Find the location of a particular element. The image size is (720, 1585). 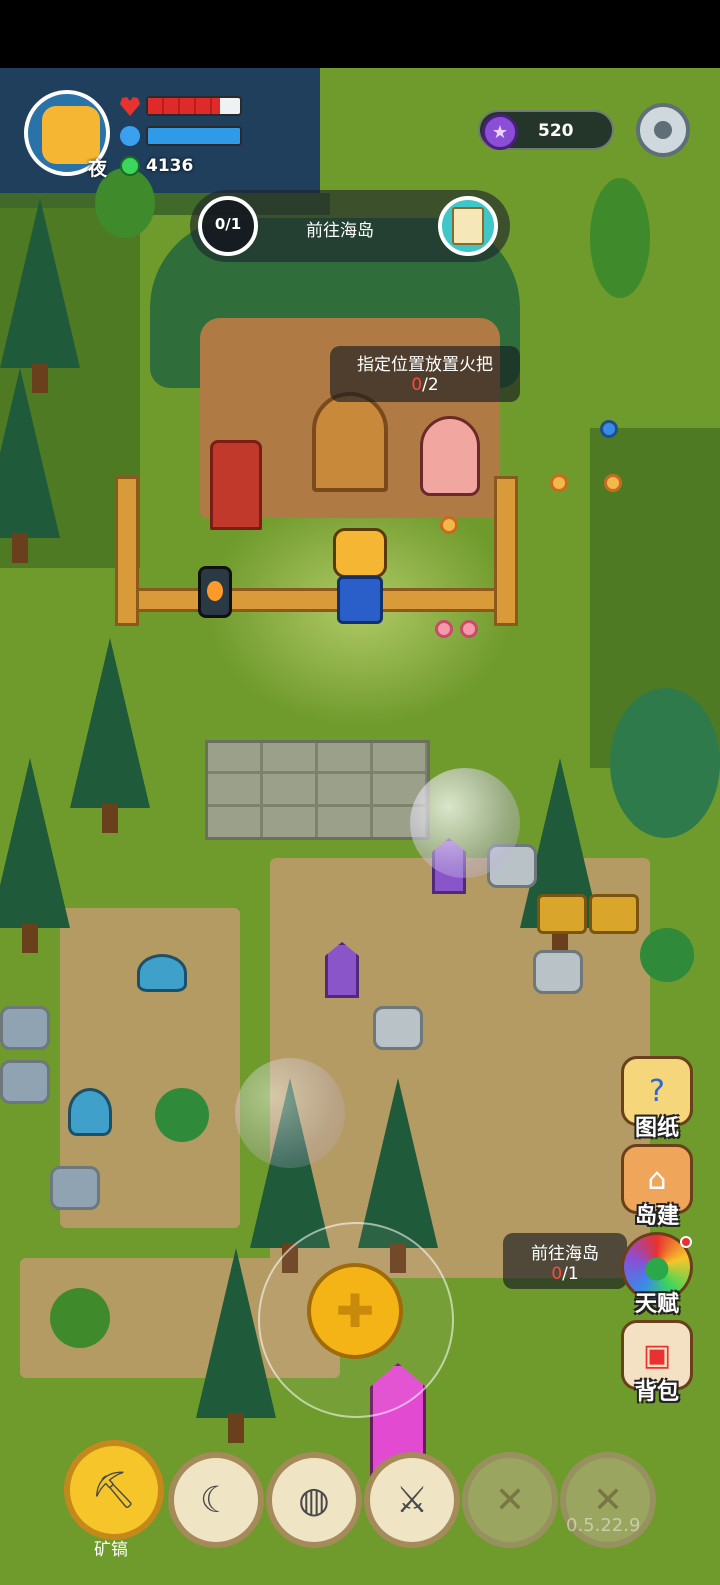

pickaxe-icon: ⛏ is located at coordinates (114, 1490).